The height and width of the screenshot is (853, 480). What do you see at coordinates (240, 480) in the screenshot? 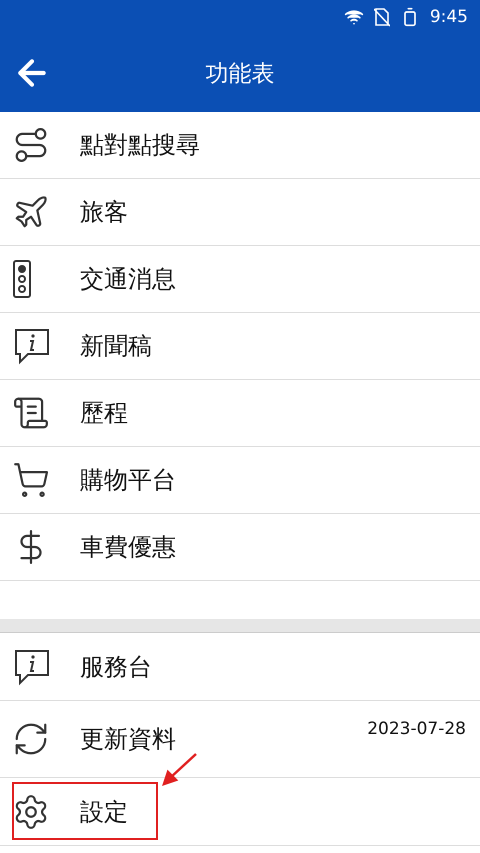
I see `menu-item: 購物平台` at bounding box center [240, 480].